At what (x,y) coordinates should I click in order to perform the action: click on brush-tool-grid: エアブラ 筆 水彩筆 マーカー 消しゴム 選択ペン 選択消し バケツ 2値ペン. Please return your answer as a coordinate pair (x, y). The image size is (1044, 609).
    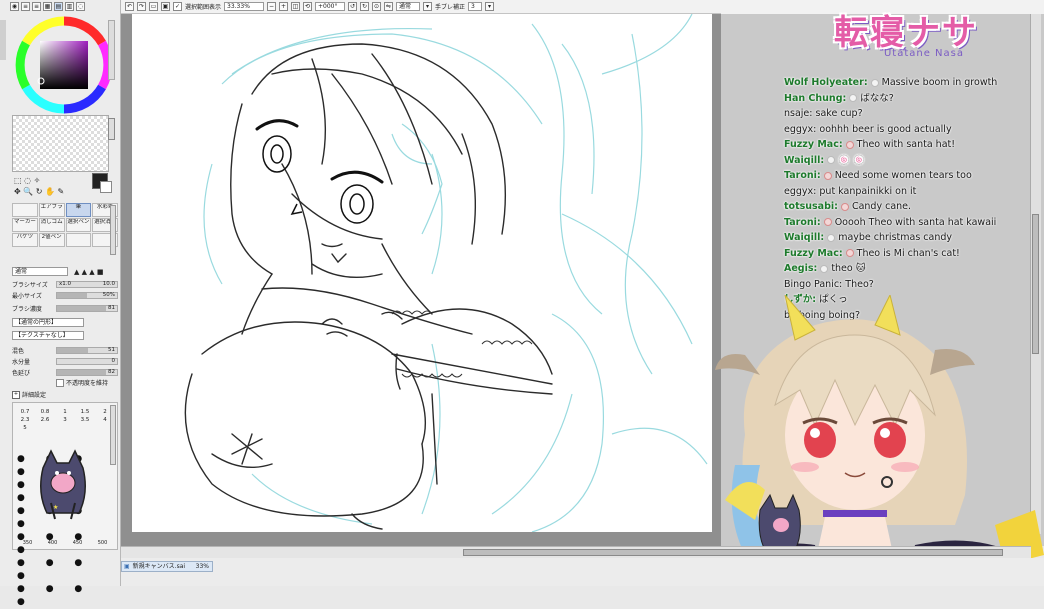
    Looking at the image, I should click on (65, 225).